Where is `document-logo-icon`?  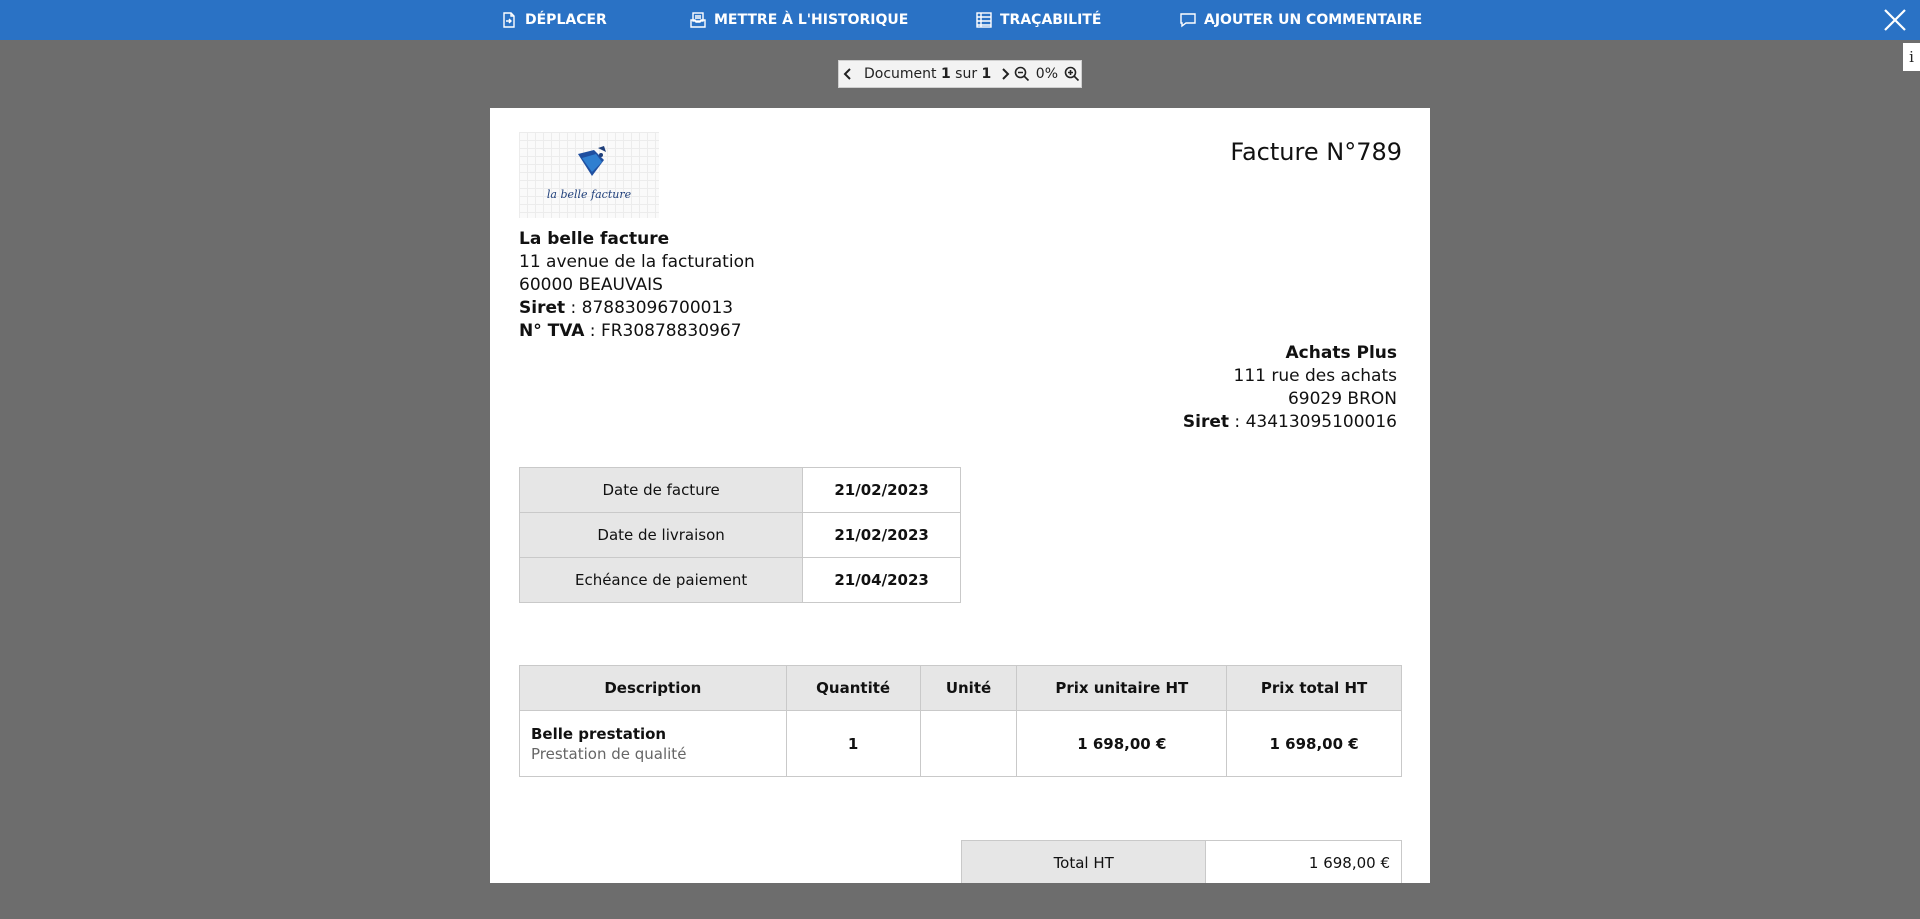
document-logo-icon is located at coordinates (592, 161).